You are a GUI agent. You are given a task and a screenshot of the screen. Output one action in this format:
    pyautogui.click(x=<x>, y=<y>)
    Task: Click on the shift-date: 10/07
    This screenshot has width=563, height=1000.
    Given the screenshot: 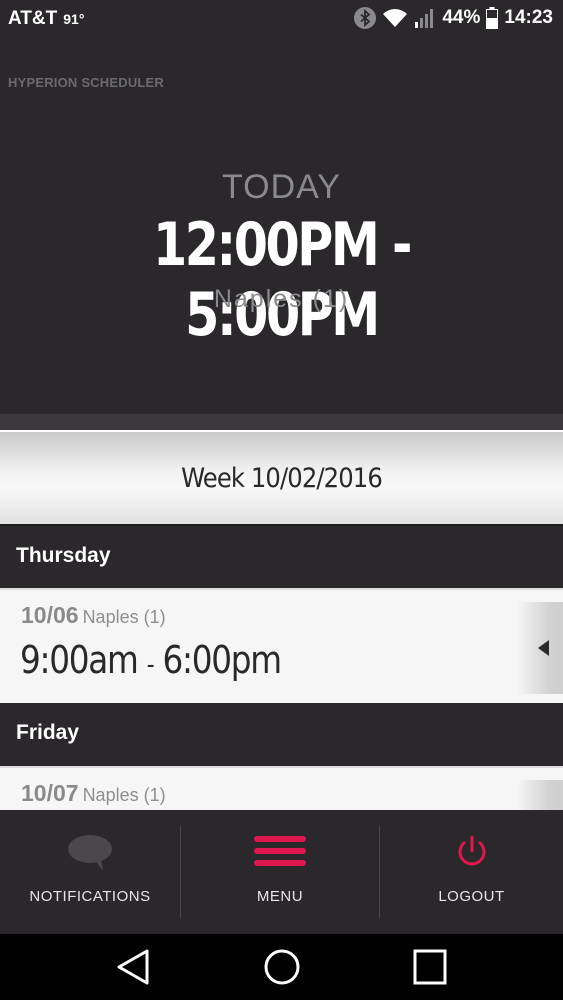 What is the action you would take?
    pyautogui.click(x=50, y=793)
    